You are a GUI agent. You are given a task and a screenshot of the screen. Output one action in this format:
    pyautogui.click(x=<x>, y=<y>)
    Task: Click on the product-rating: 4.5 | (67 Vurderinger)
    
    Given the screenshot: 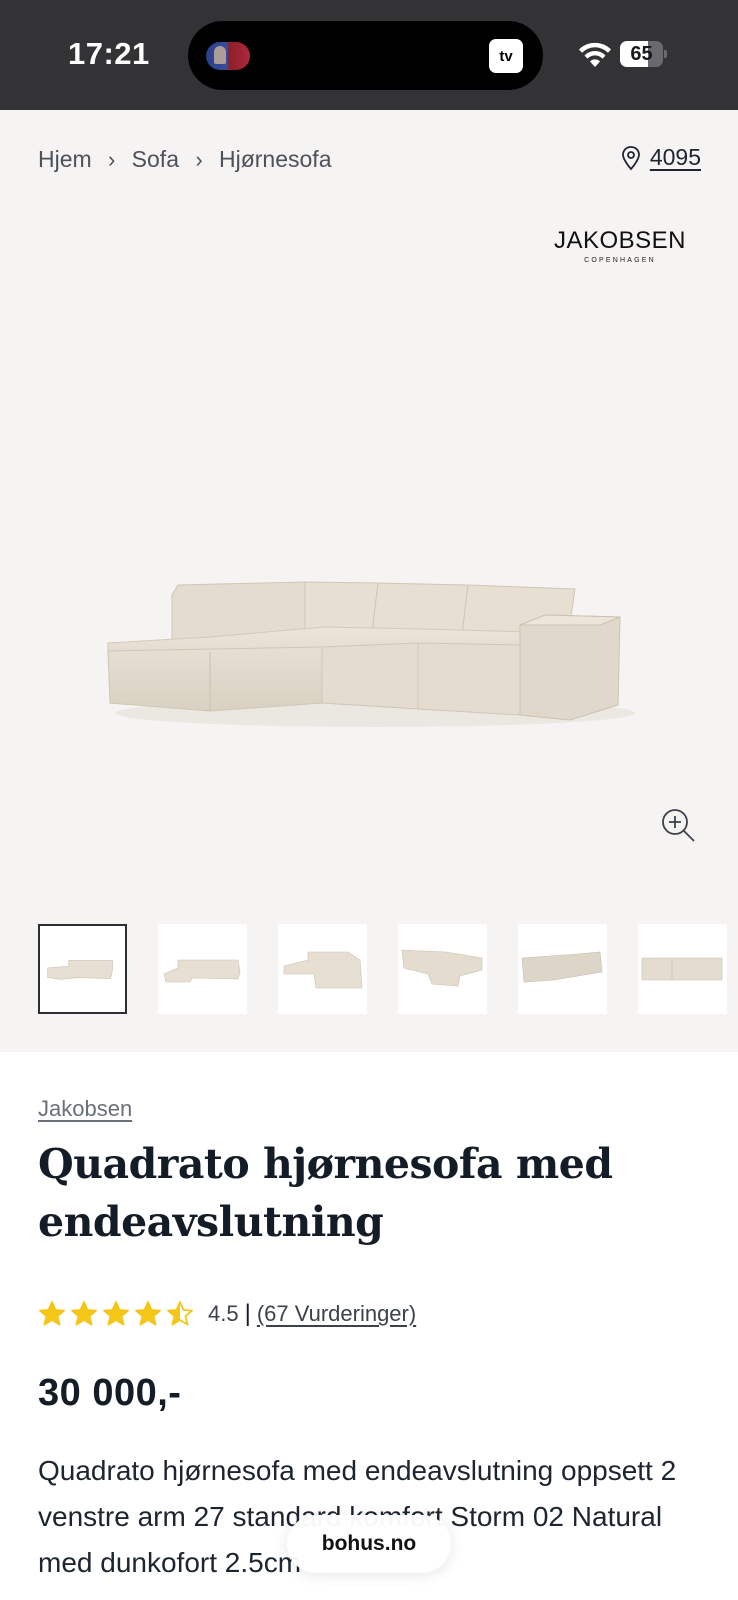 What is the action you would take?
    pyautogui.click(x=227, y=1314)
    